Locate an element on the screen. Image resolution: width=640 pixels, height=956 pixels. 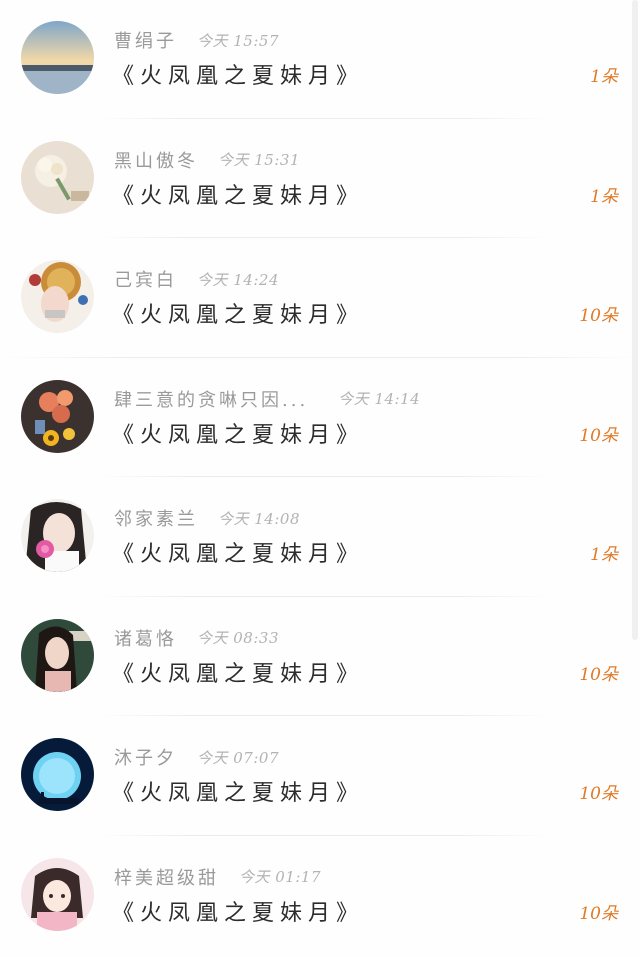
user-name: 梓美超级甜 is located at coordinates (166, 877).